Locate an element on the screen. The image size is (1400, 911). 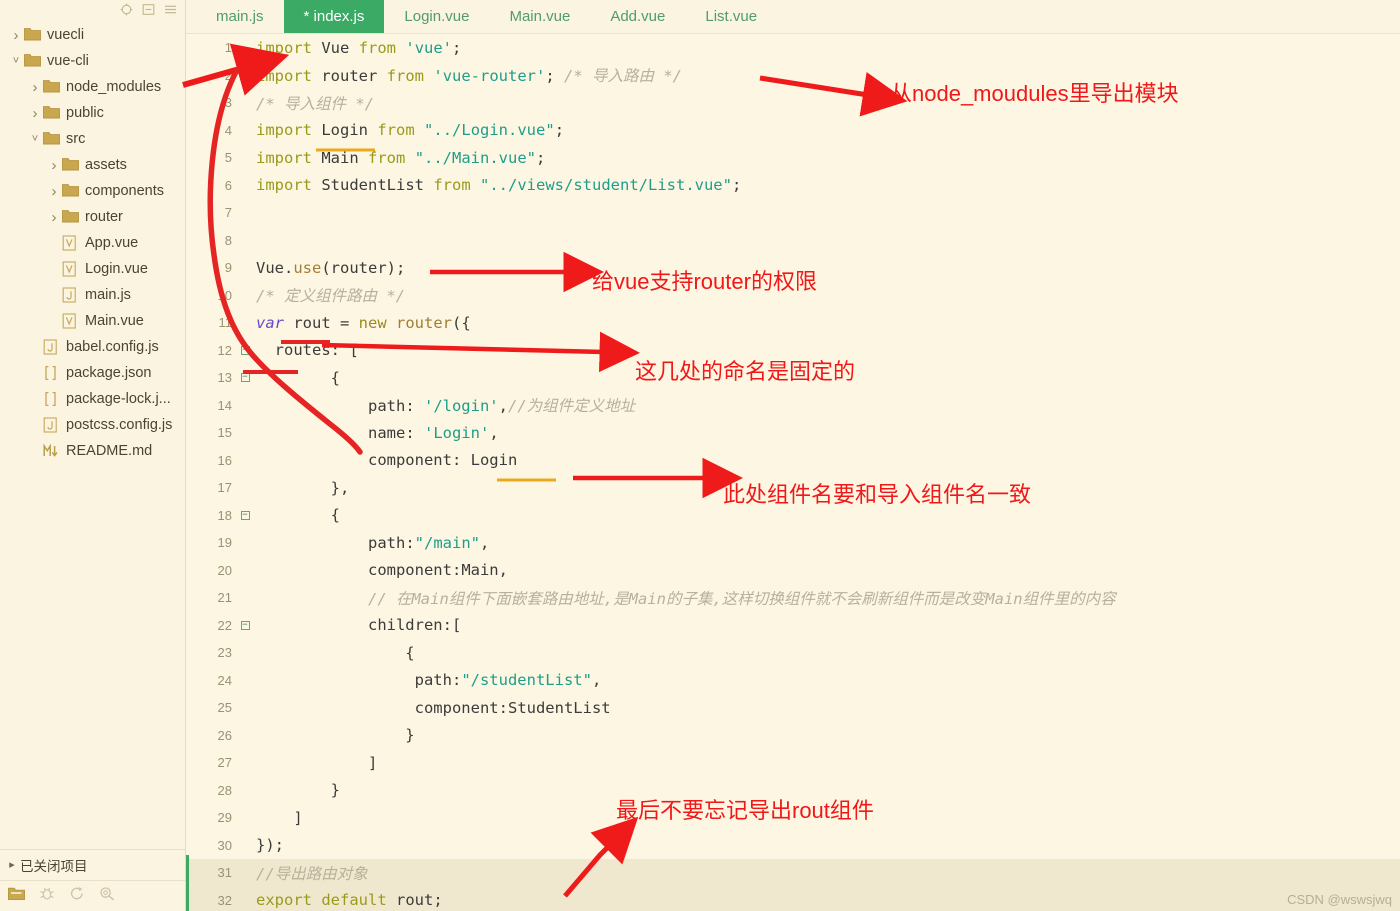
tree-item-label: src is located at coordinates (76, 139).